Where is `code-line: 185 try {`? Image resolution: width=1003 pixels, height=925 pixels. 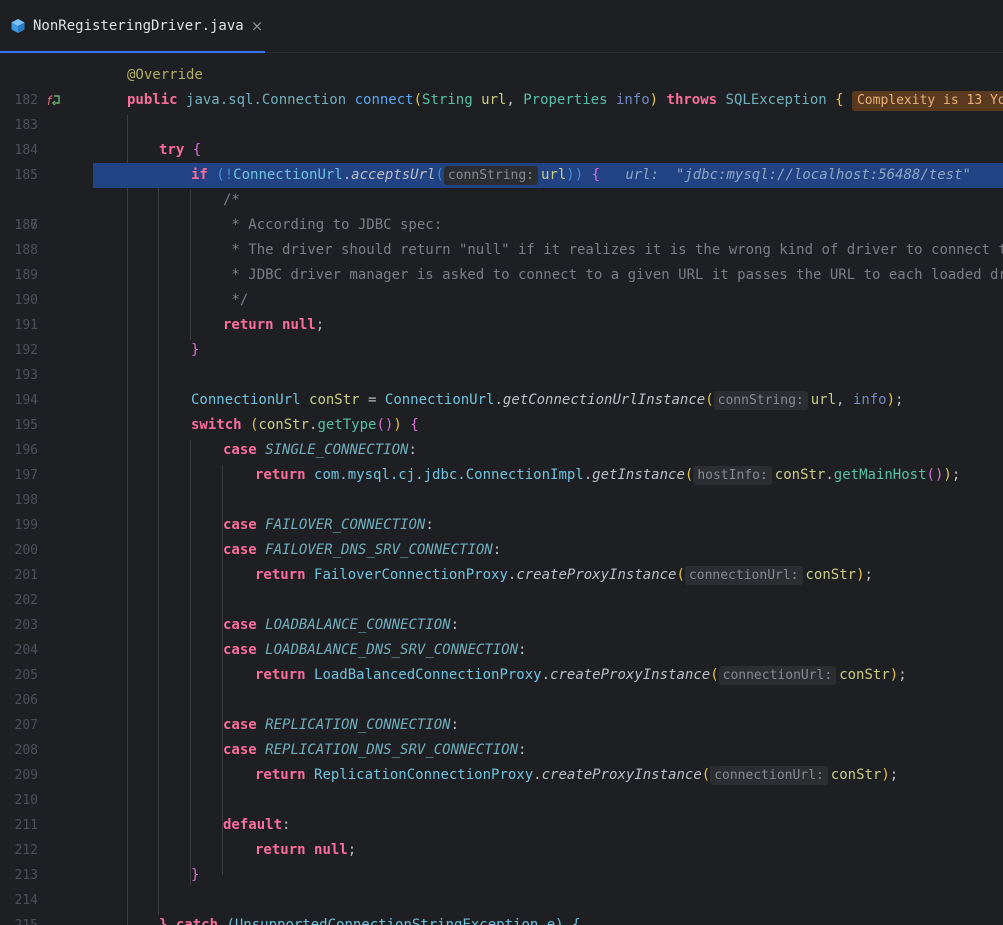
code-line: 185 try { is located at coordinates (501, 160).